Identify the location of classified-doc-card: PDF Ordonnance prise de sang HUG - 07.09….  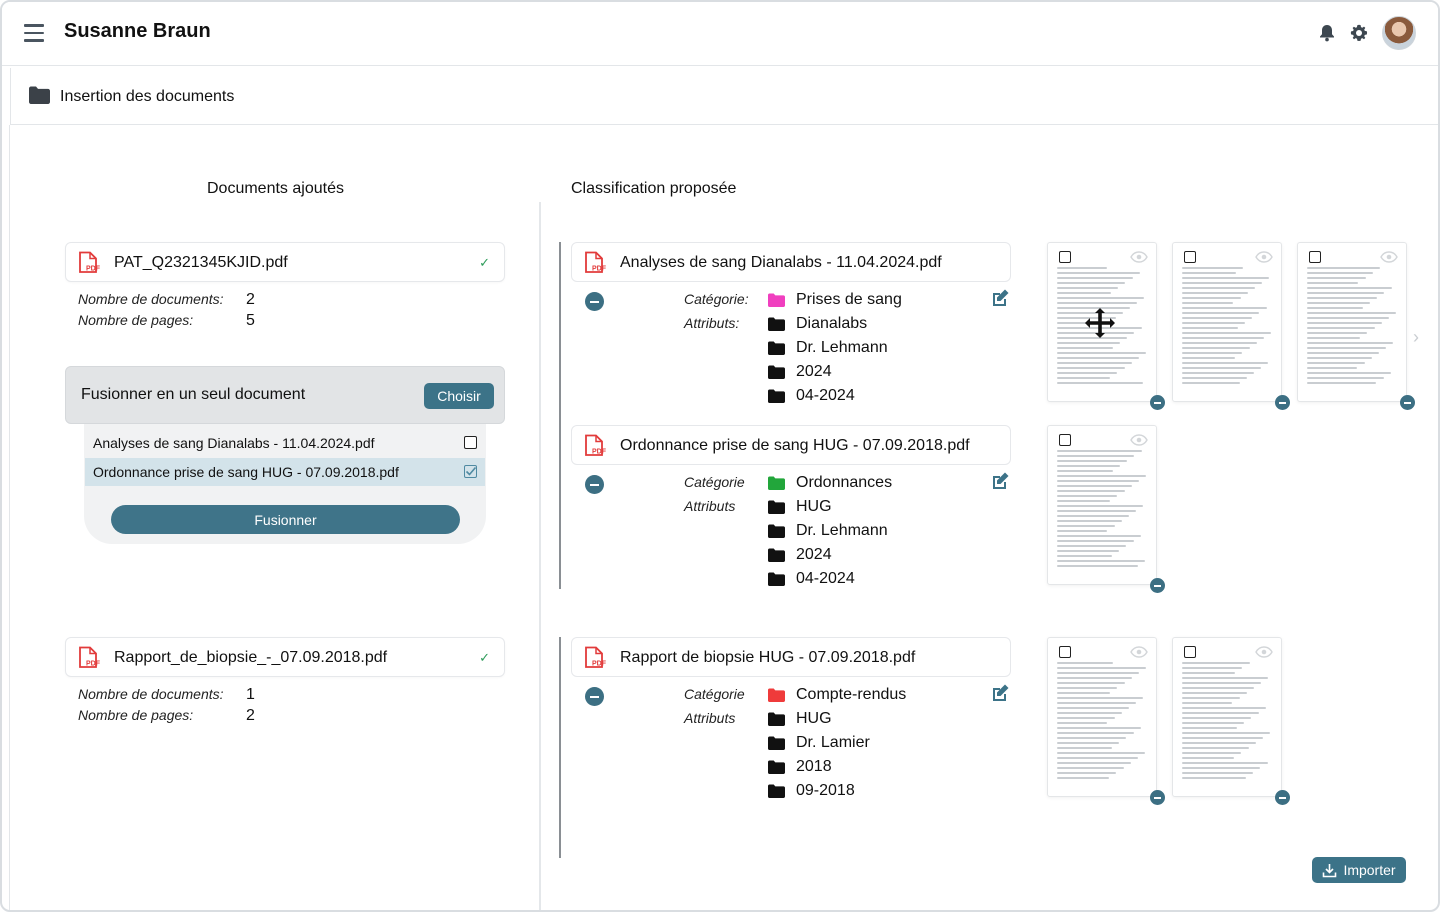
(791, 445).